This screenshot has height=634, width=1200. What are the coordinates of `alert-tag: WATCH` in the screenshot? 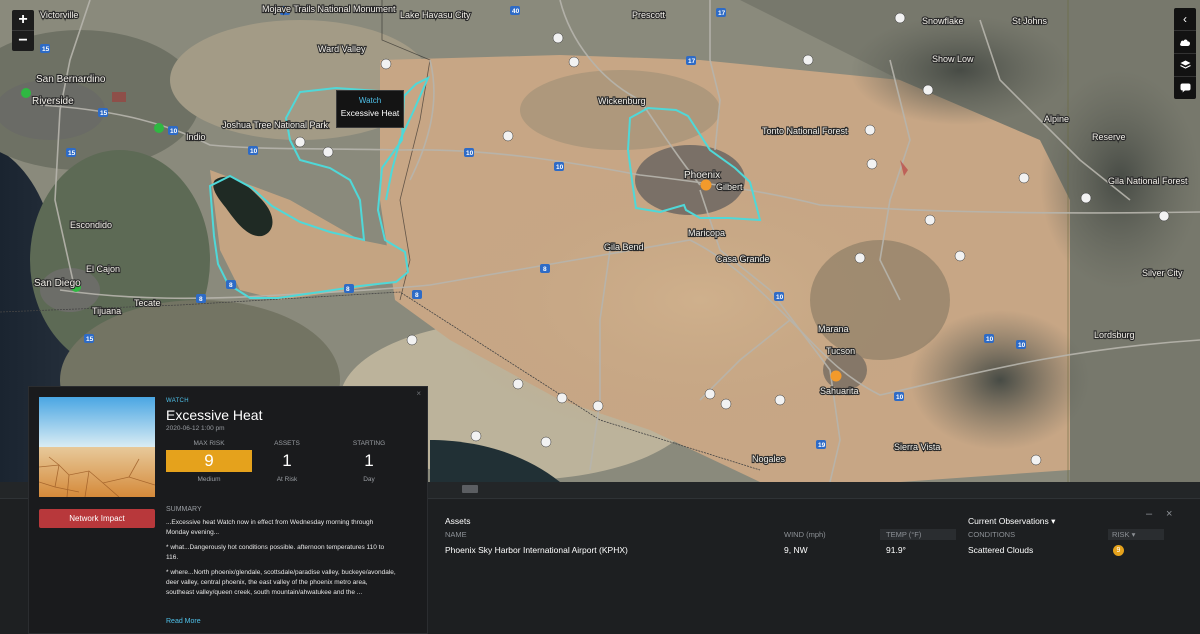 It's located at (177, 401).